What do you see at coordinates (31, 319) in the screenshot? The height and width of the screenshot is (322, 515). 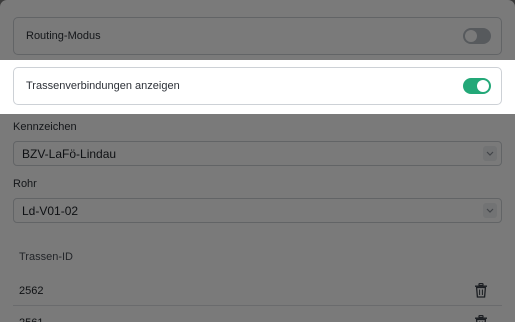 I see `trassen-id-cell: 2561` at bounding box center [31, 319].